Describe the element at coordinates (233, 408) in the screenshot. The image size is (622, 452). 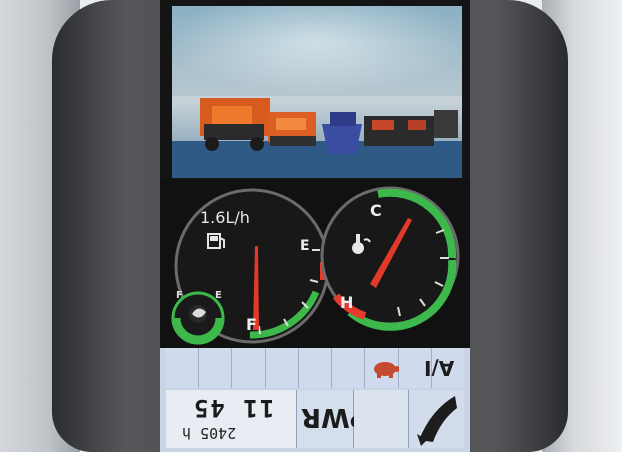
I see `clock-time: 11 45` at that location.